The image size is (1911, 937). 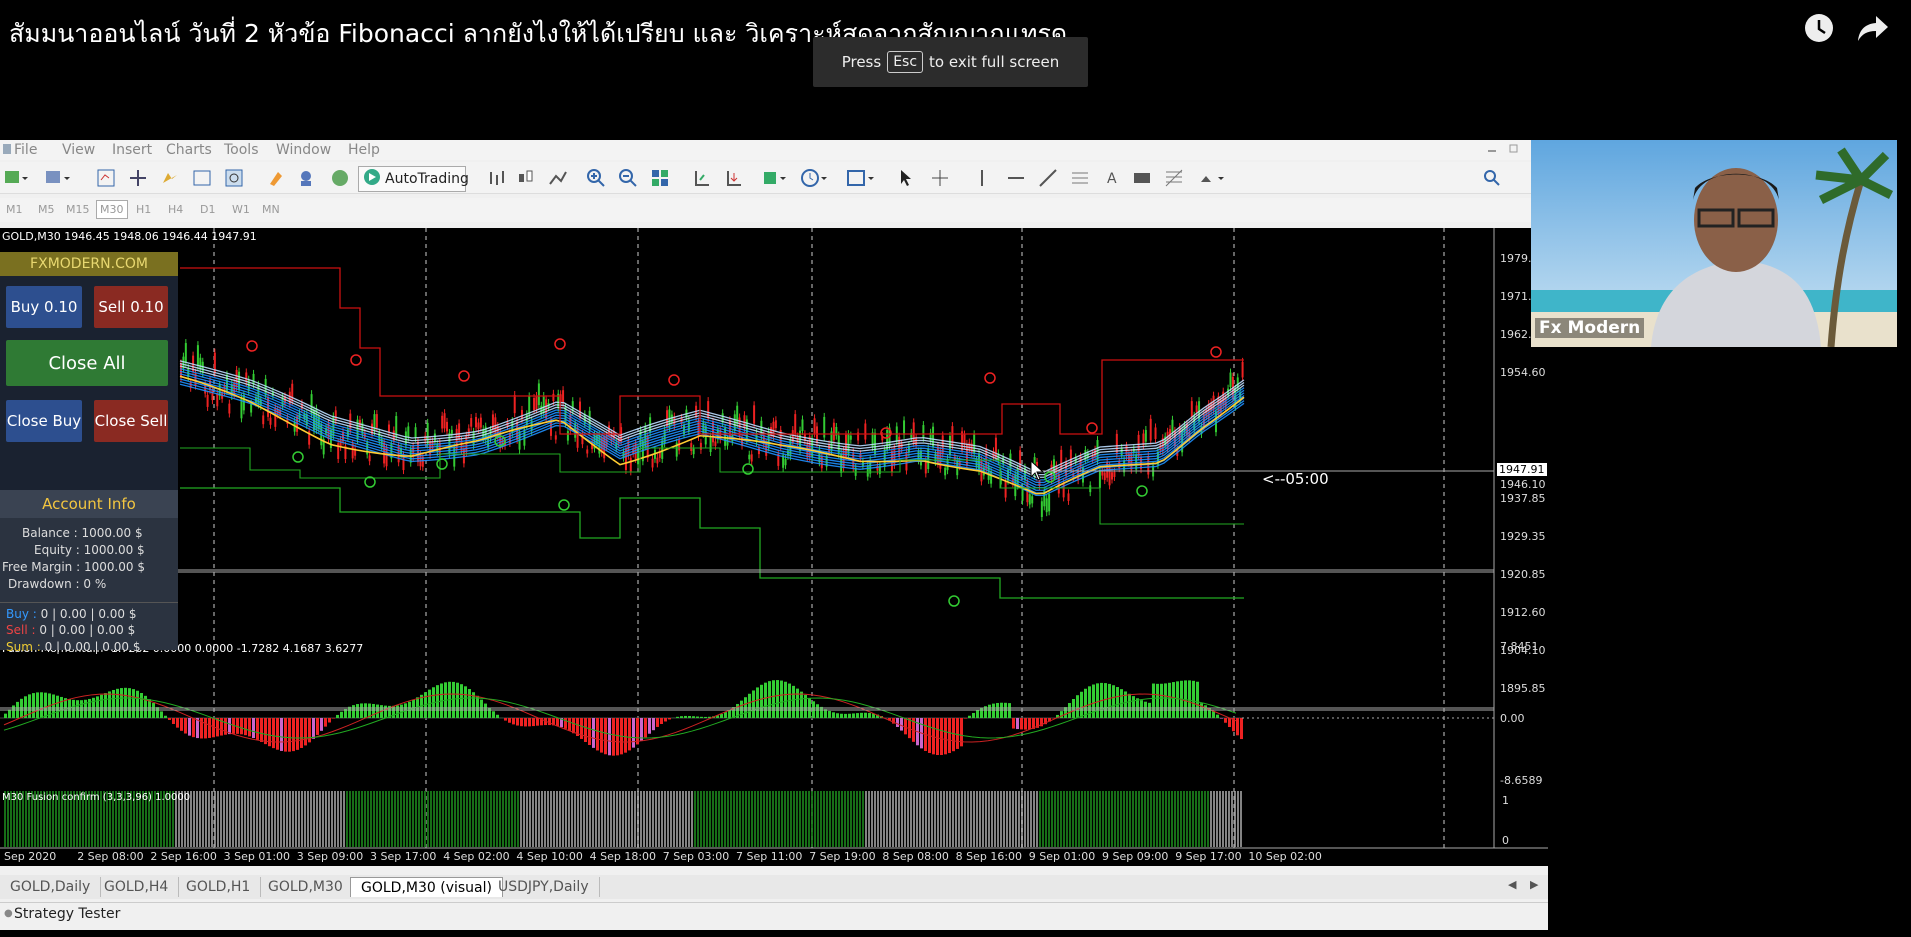 What do you see at coordinates (558, 178) in the screenshot?
I see `line-chart-icon` at bounding box center [558, 178].